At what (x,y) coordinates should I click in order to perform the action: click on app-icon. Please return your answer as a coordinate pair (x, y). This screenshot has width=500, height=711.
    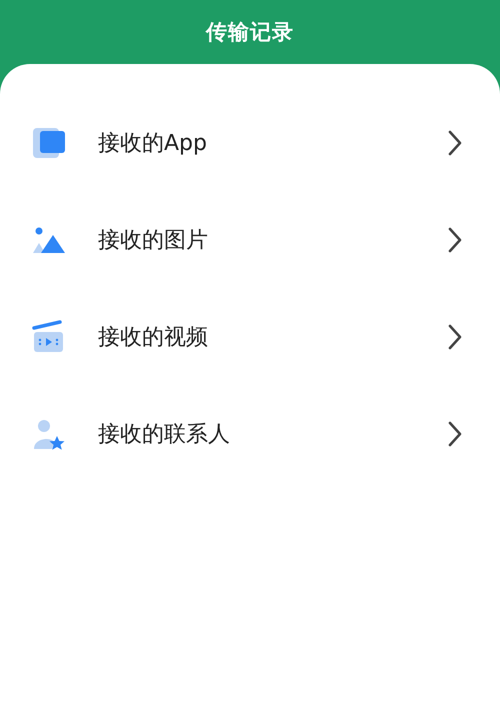
    Looking at the image, I should click on (49, 143).